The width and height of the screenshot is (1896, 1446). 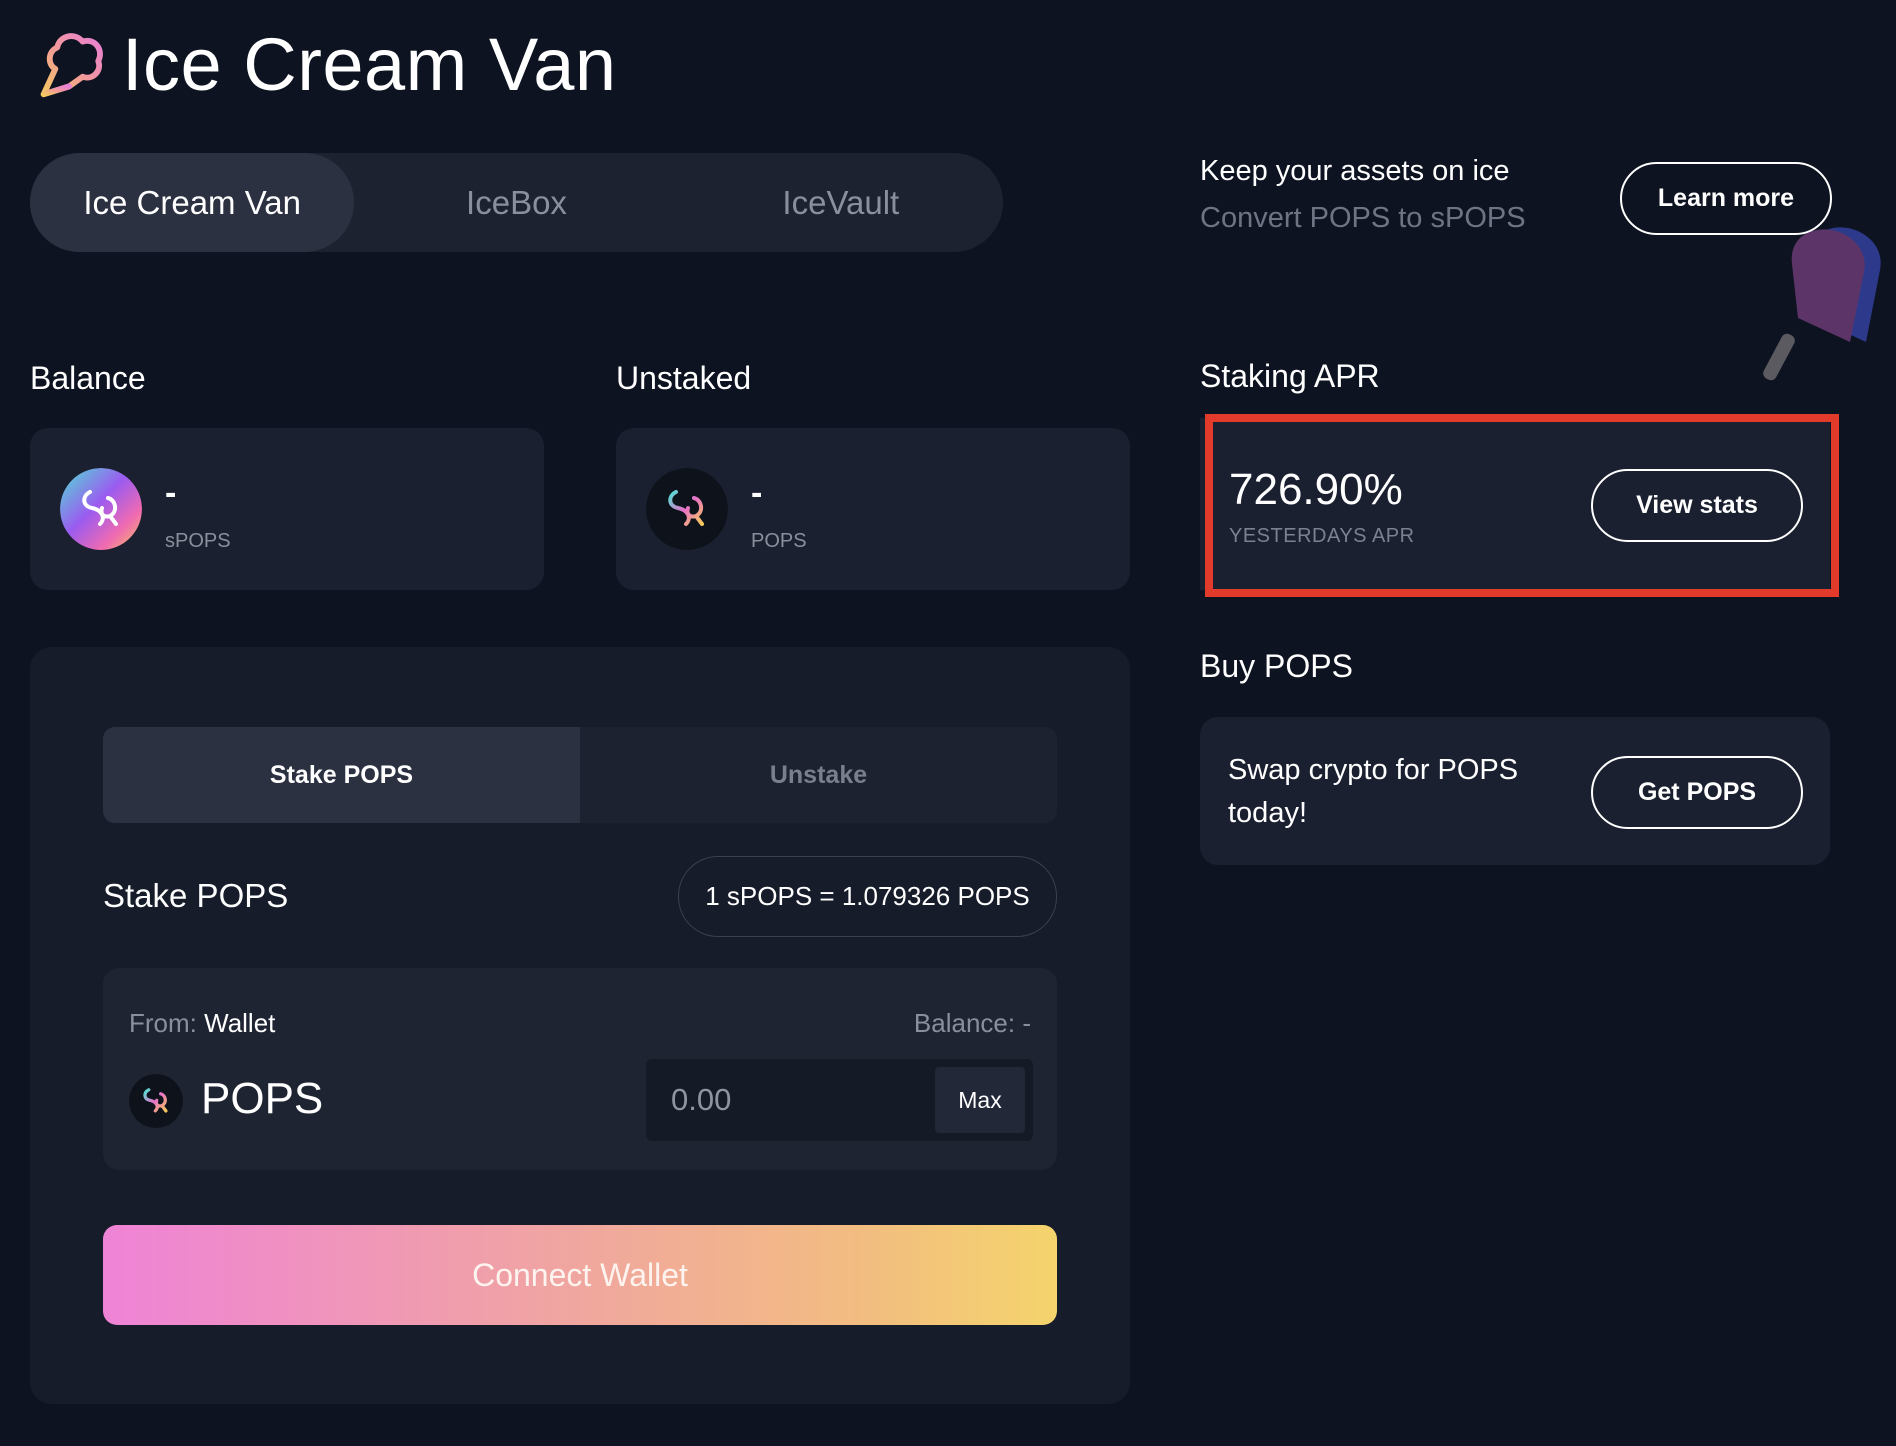 I want to click on stake-mode-tabs: Stake POPS Unstake, so click(x=580, y=775).